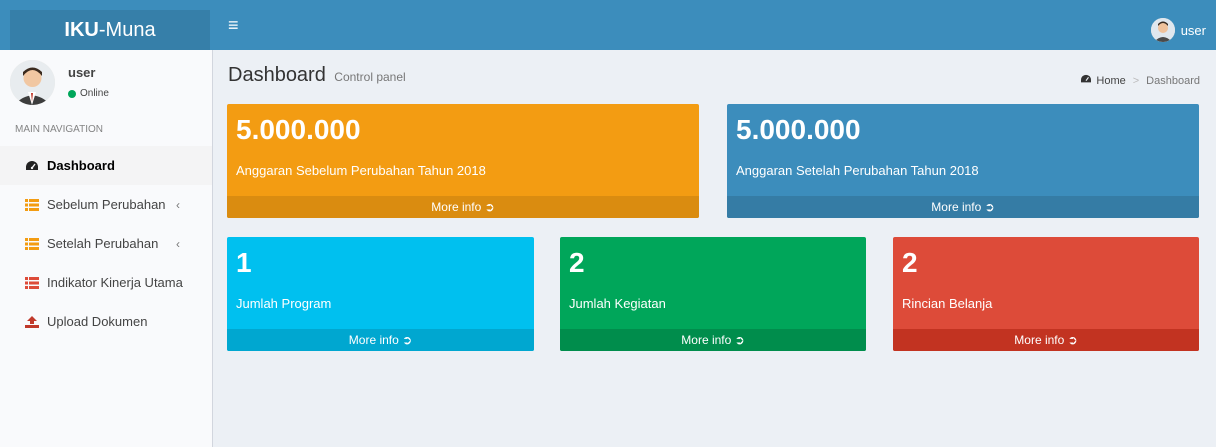 The height and width of the screenshot is (447, 1216). I want to click on stat-label: Rincian Belanja, so click(947, 303).